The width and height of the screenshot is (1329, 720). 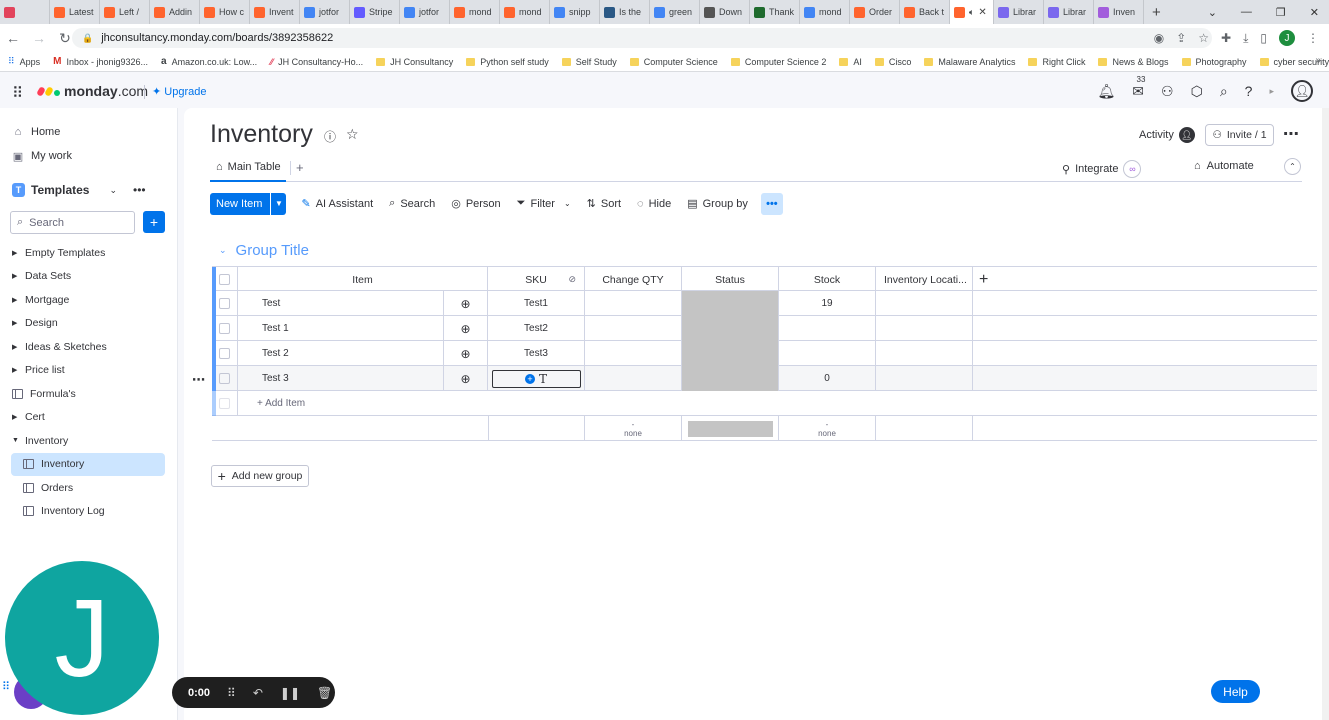 What do you see at coordinates (972, 12) in the screenshot?
I see `browser-tab: 🔈︎ ✕` at bounding box center [972, 12].